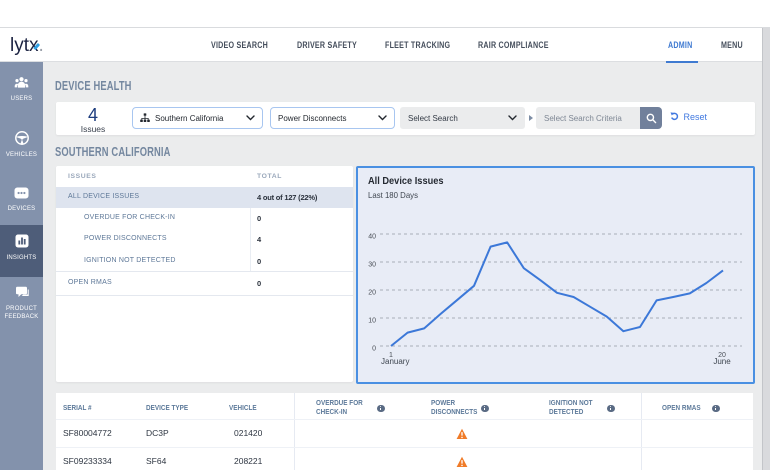  I want to click on svg-text: 40, so click(372, 237).